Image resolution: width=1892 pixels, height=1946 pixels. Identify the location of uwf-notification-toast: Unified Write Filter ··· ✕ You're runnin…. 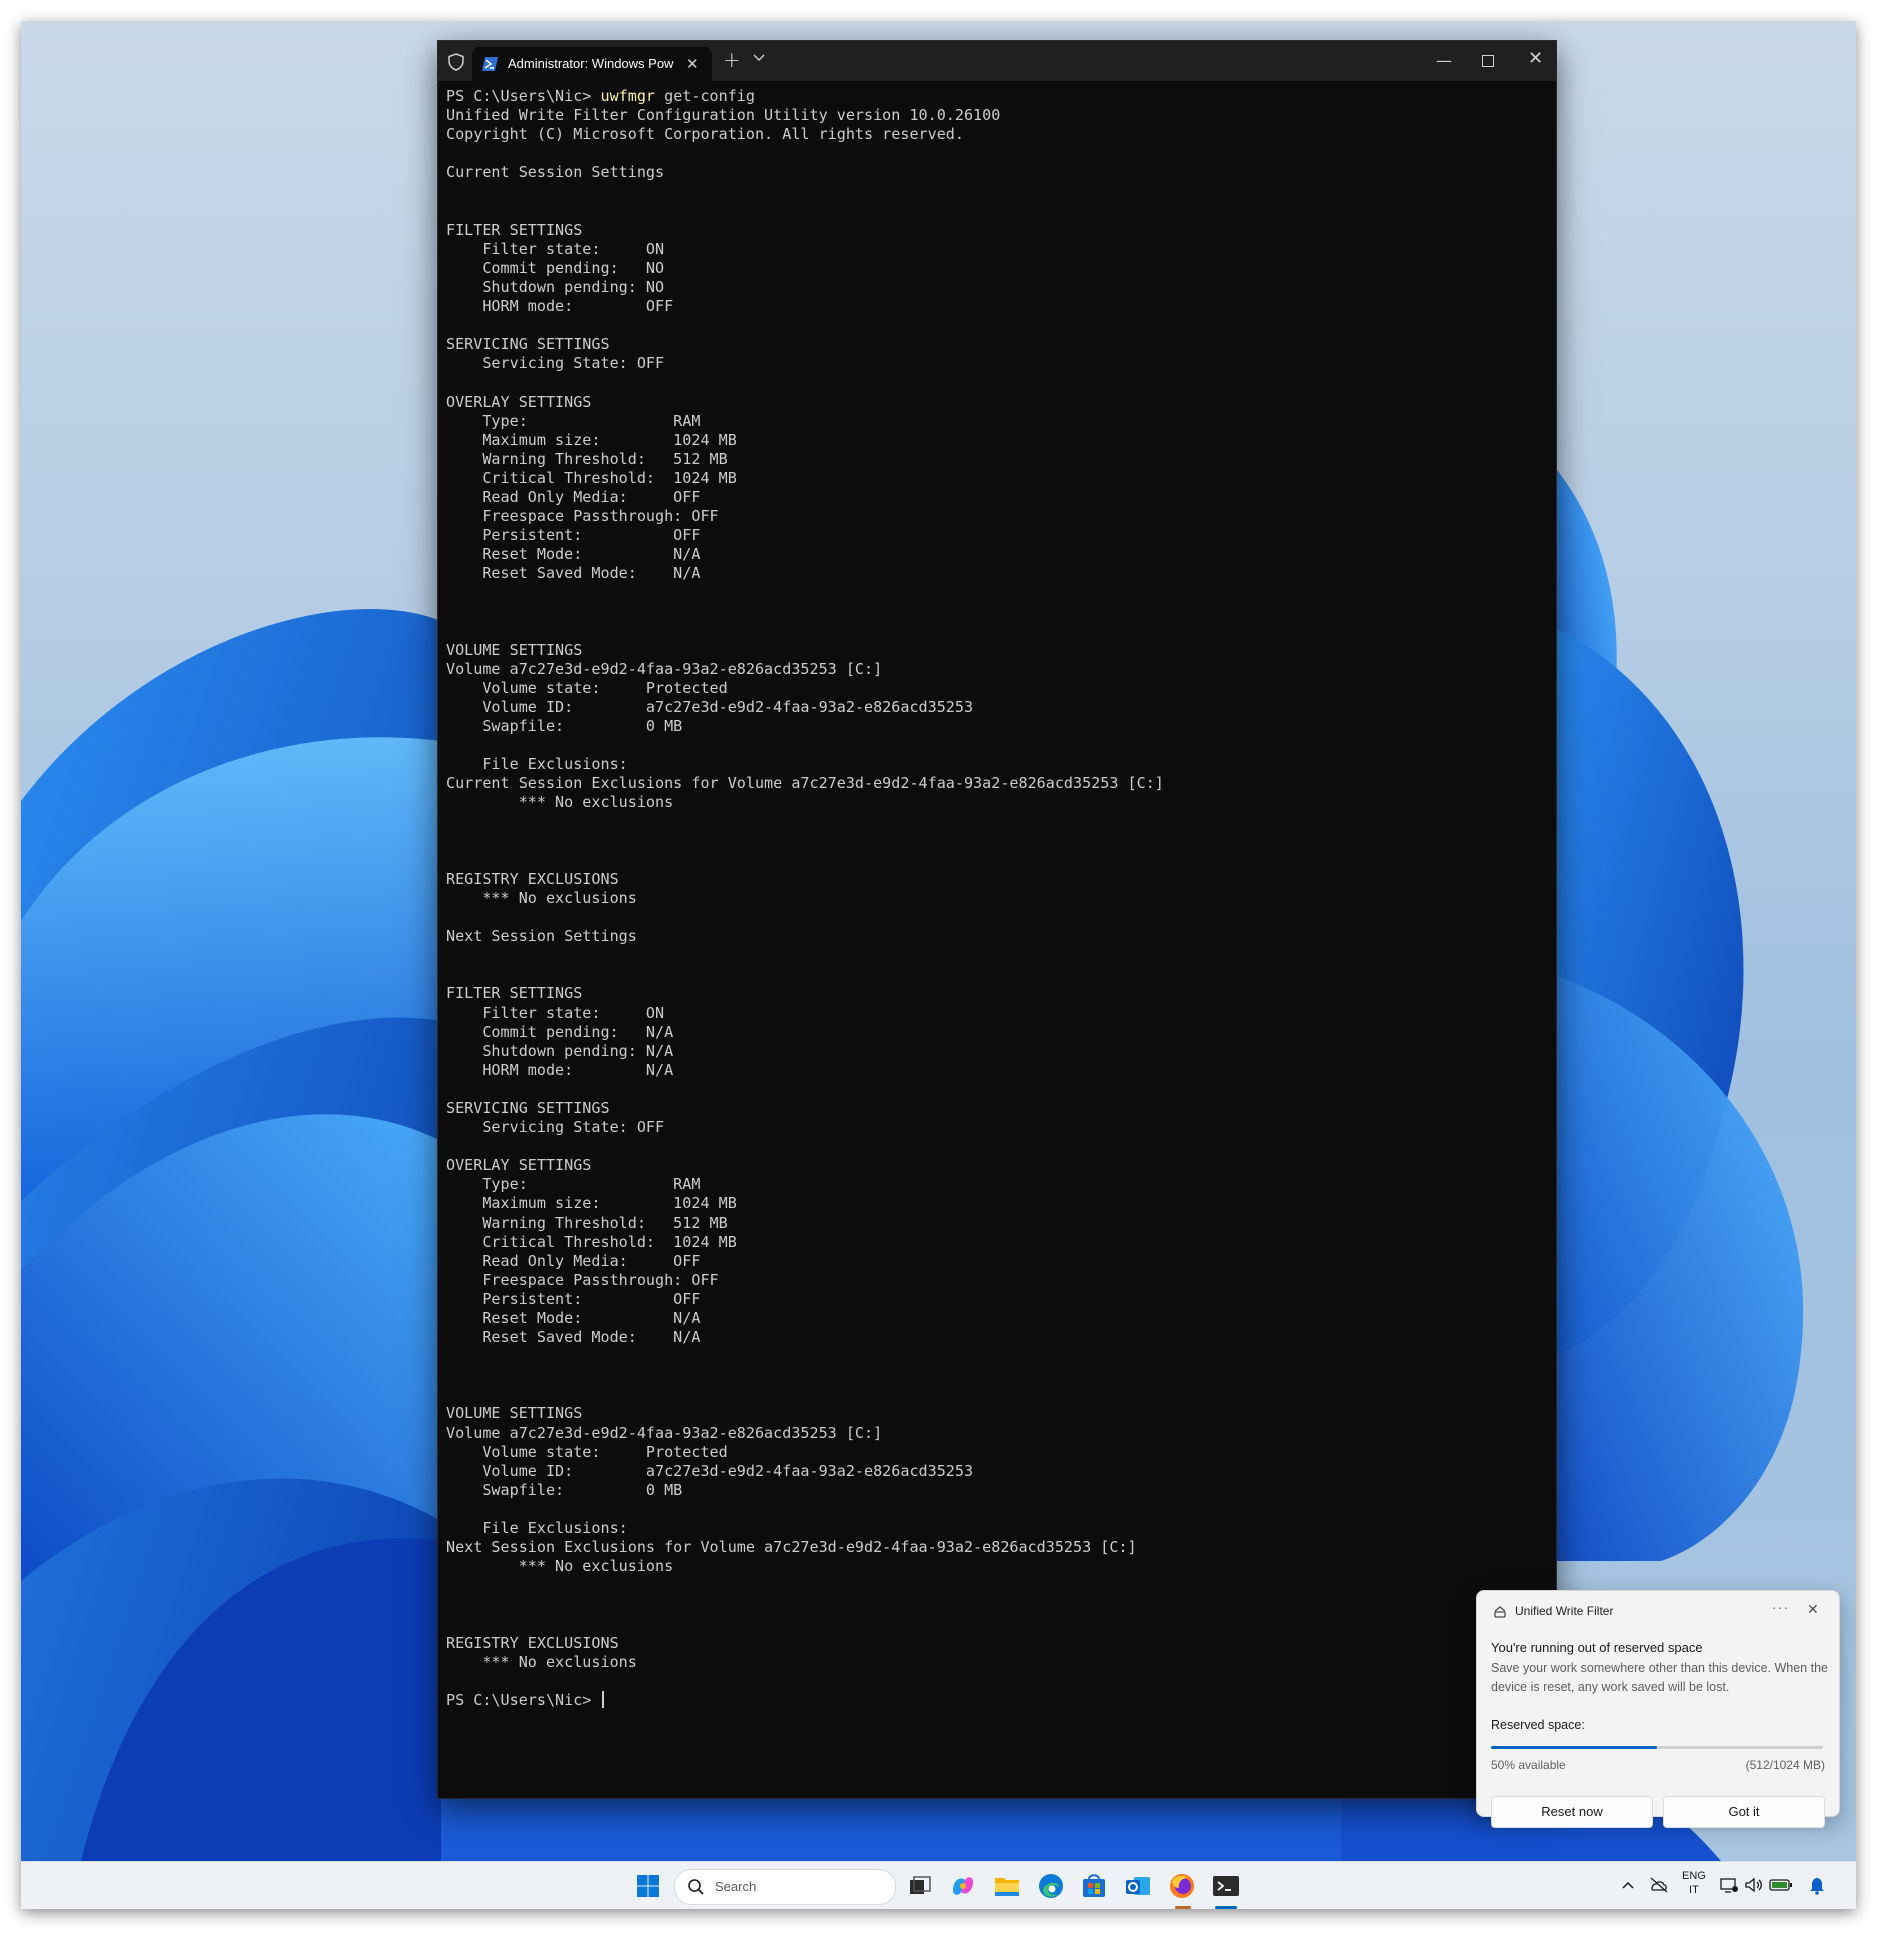
(1658, 1709).